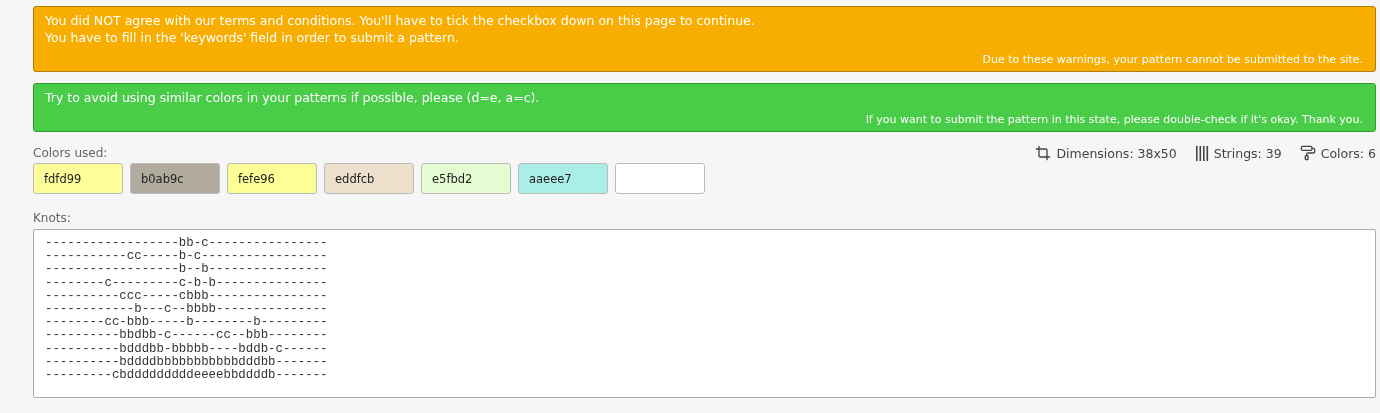 This screenshot has width=1380, height=413. I want to click on knot-row-text: ----------bdddbb-bbbbb----bddb-c------, so click(187, 349).